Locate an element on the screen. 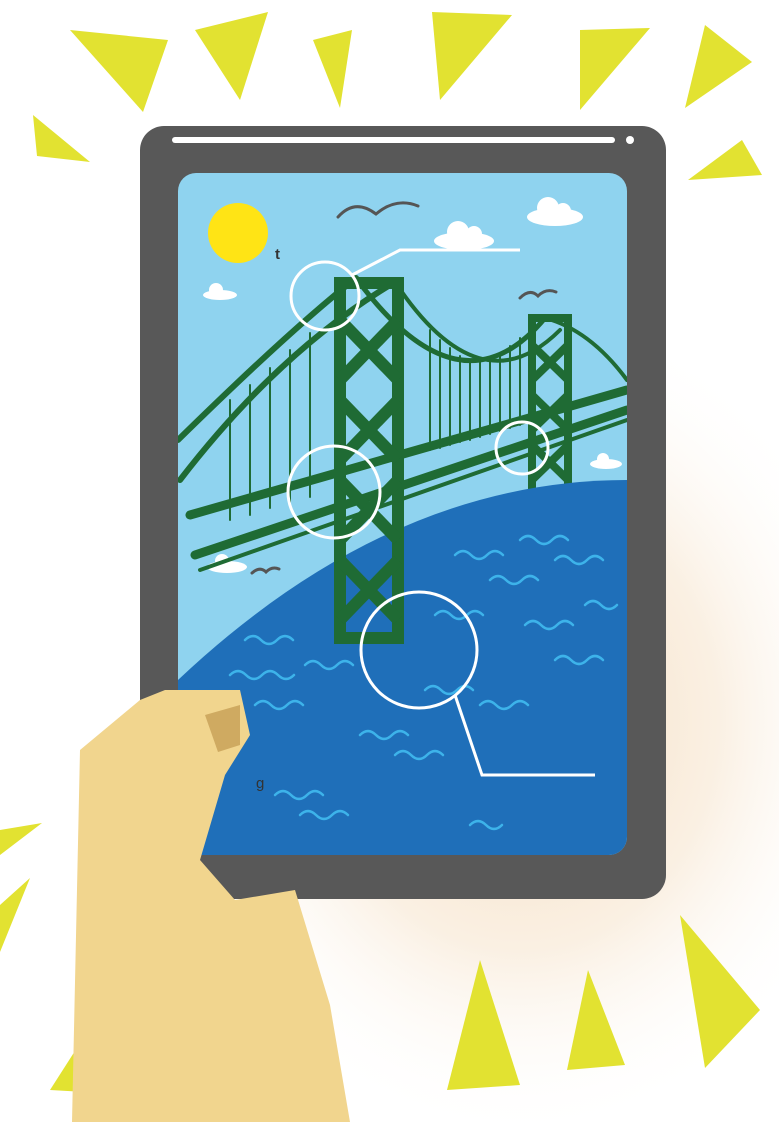  text-fragment-lower: g is located at coordinates (260, 783).